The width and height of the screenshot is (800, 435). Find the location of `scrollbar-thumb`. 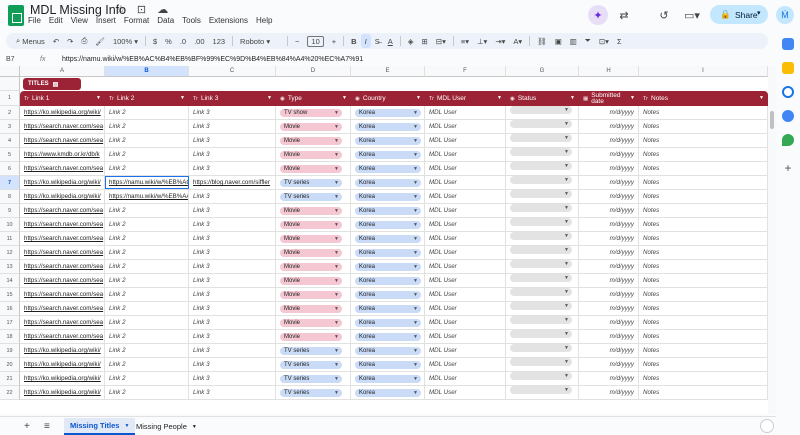

scrollbar-thumb is located at coordinates (772, 120).